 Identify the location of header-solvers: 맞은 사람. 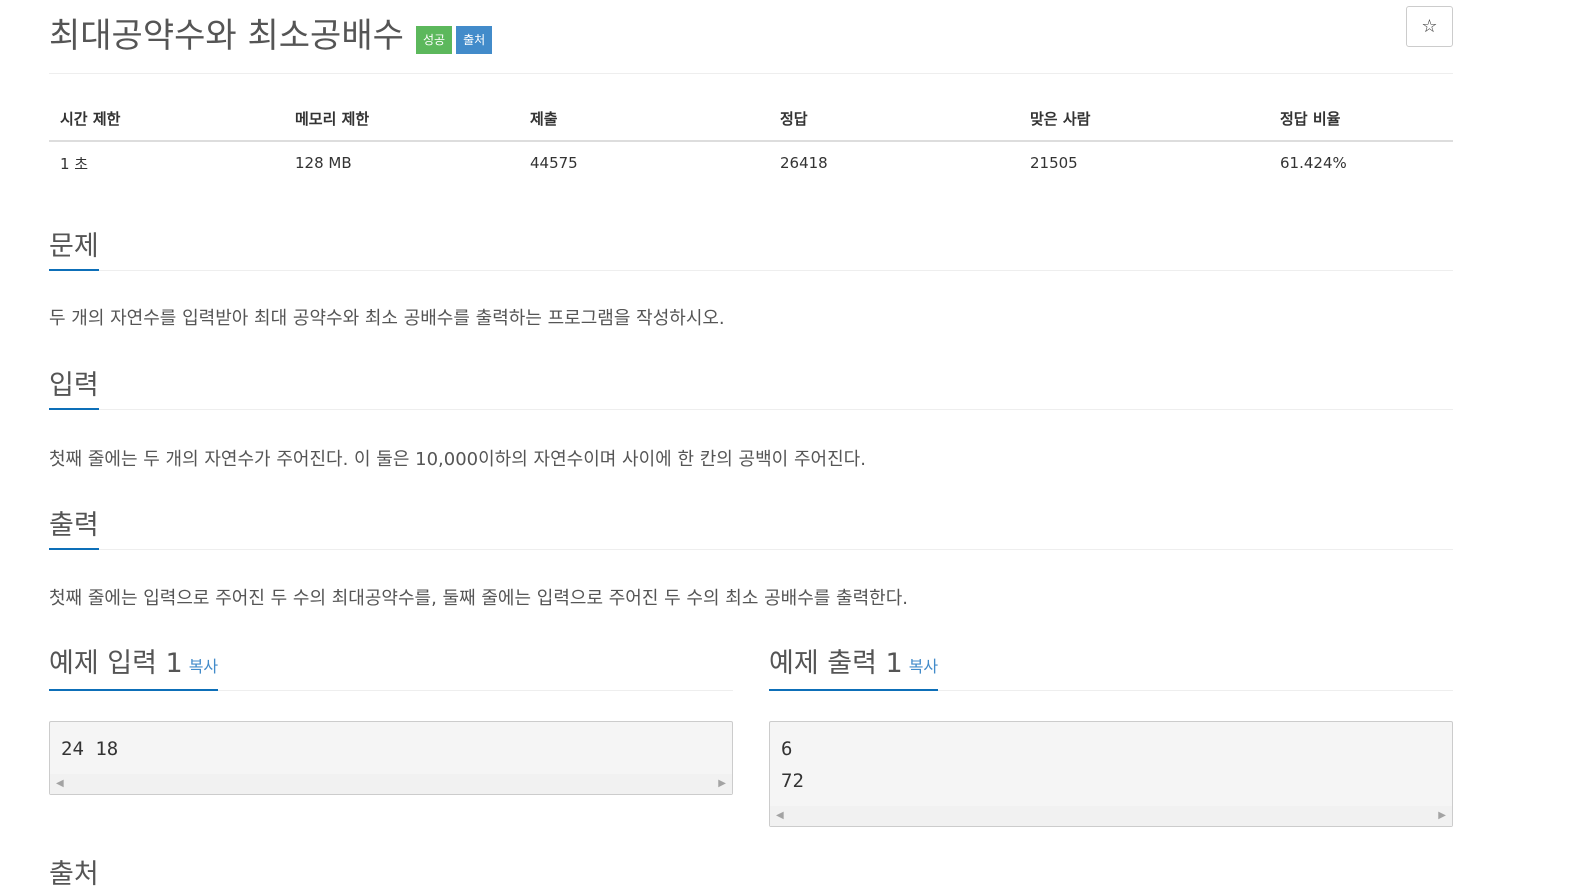
(1144, 119).